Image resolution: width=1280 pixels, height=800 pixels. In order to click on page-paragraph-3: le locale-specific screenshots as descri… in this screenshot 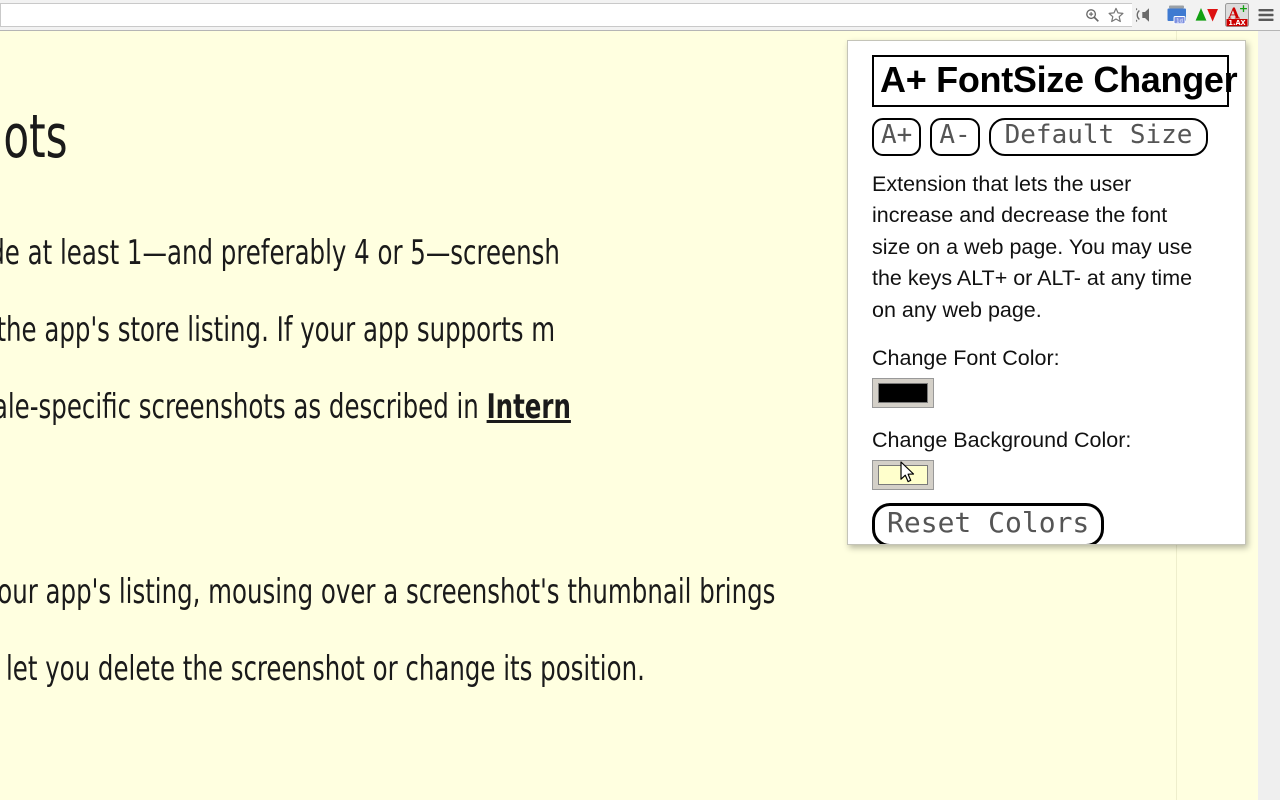, I will do `click(457, 407)`.